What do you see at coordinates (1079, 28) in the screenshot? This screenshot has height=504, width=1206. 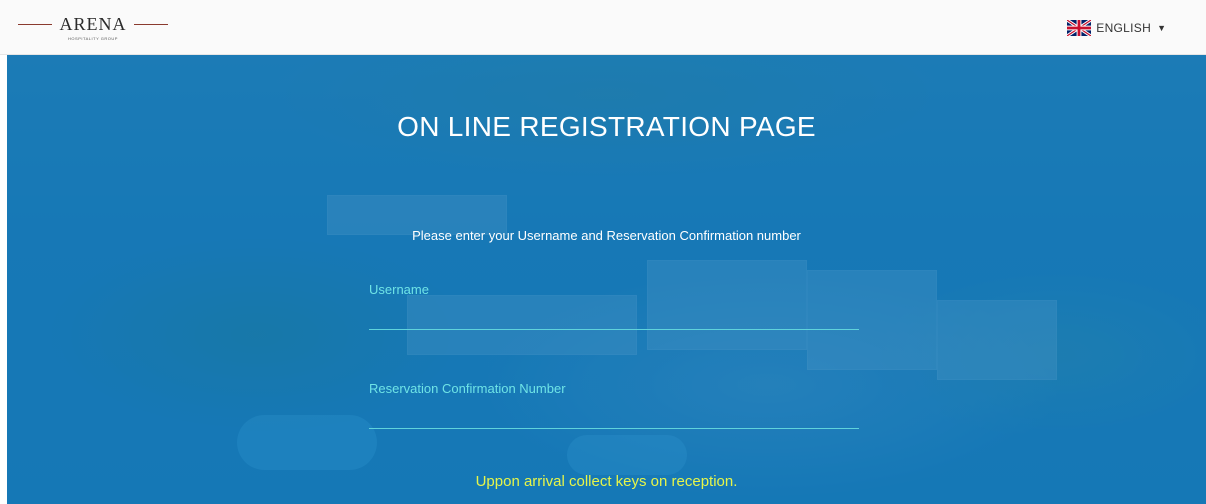 I see `uk-flag-icon` at bounding box center [1079, 28].